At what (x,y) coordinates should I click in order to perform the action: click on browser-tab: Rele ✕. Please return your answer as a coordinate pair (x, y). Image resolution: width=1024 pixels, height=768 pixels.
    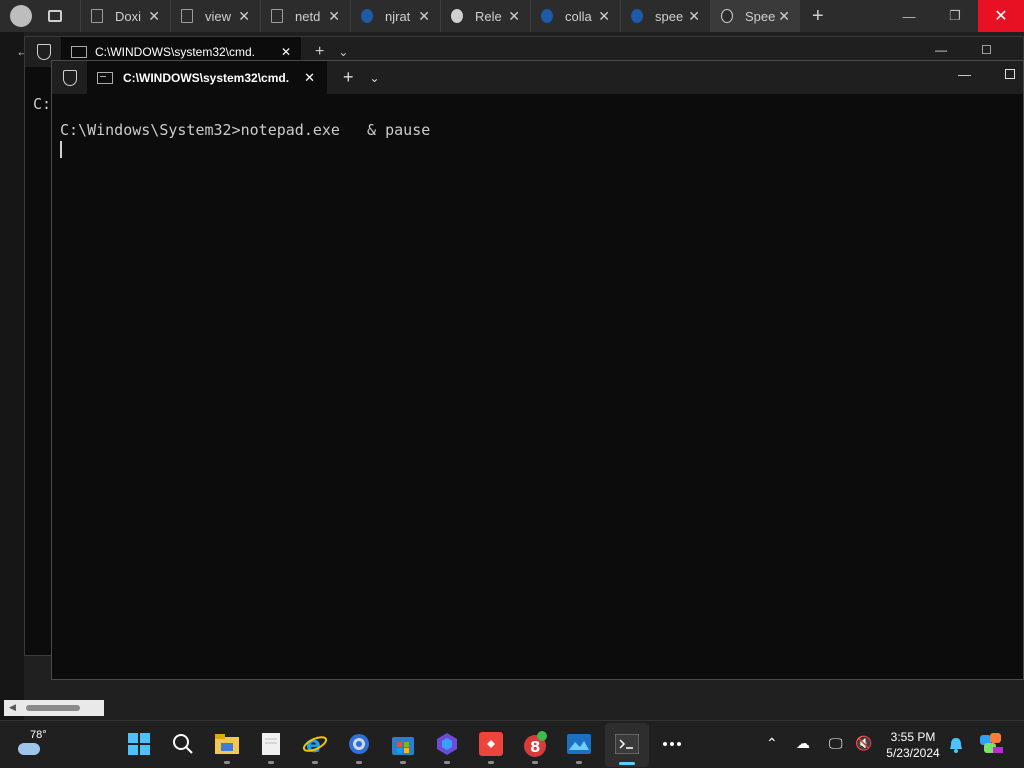
    Looking at the image, I should click on (485, 16).